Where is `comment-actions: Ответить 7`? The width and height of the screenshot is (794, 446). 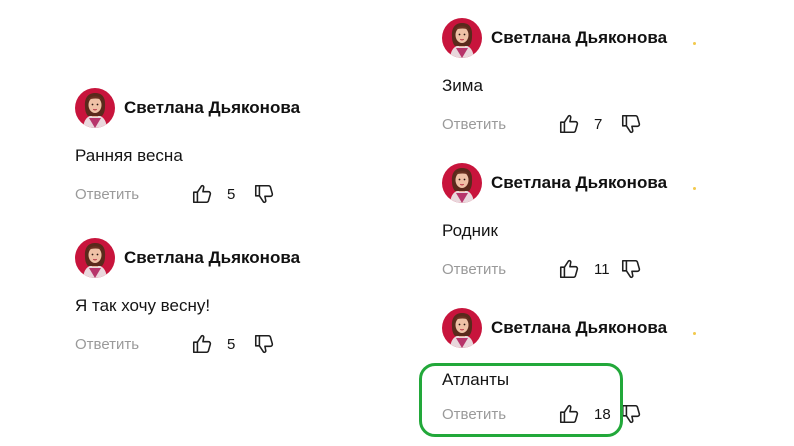 comment-actions: Ответить 7 is located at coordinates (542, 124).